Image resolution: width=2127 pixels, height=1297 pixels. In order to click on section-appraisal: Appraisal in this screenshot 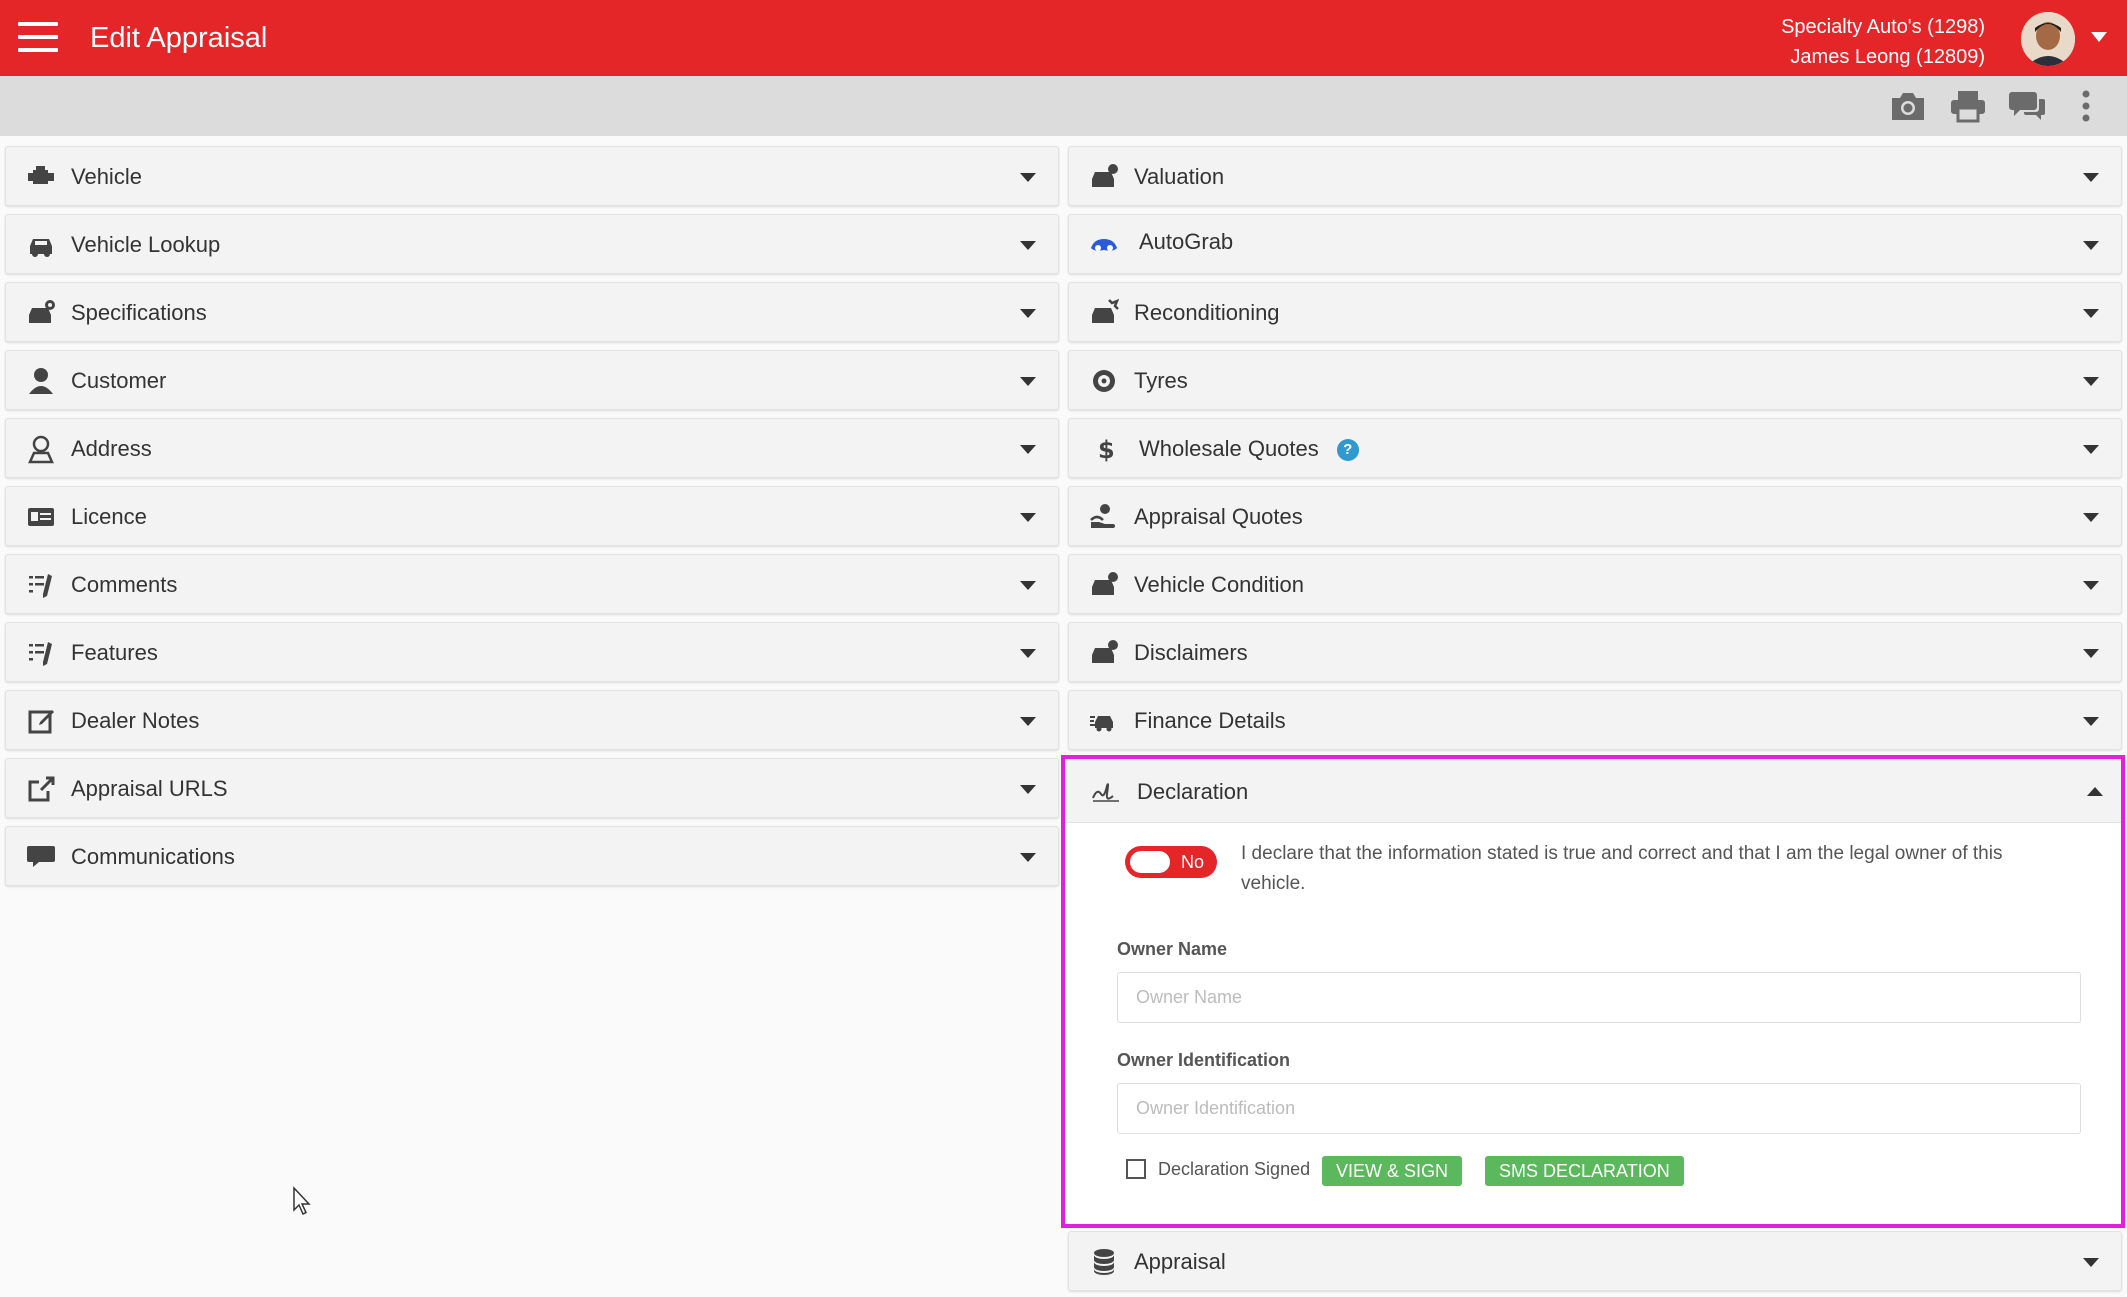, I will do `click(1595, 1261)`.